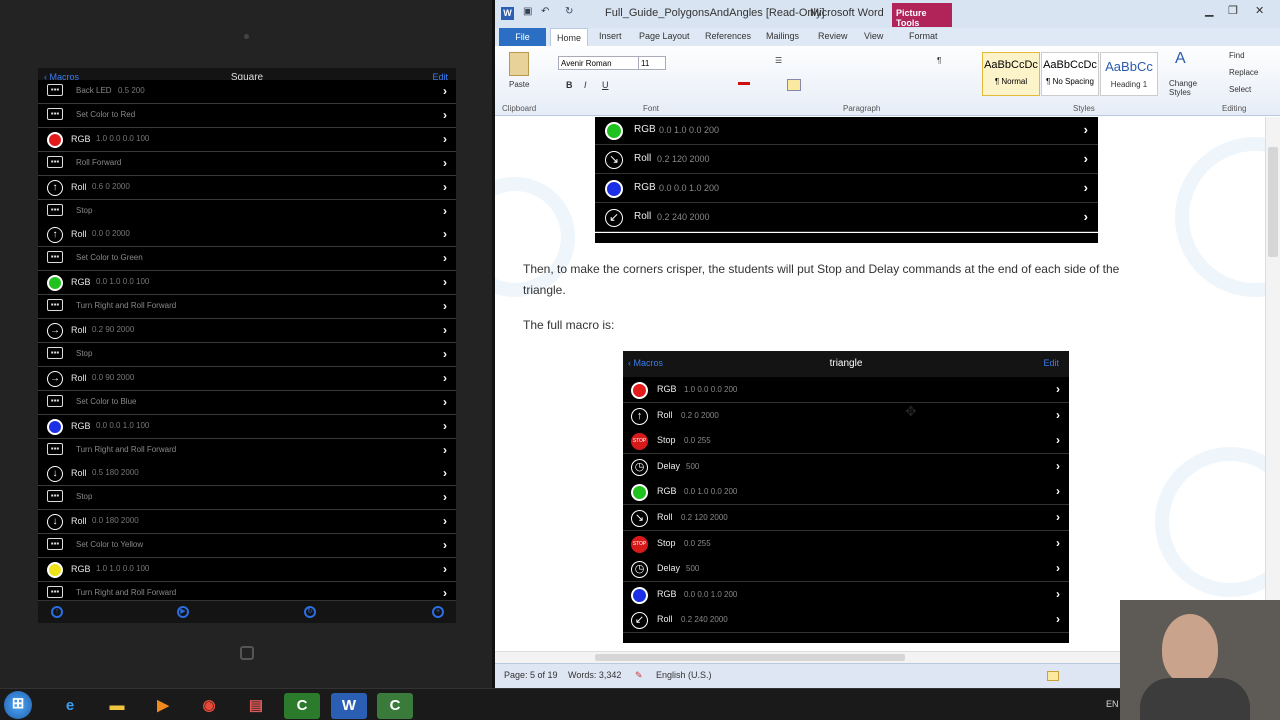  What do you see at coordinates (1112, 704) in the screenshot?
I see `language-indicator: EN` at bounding box center [1112, 704].